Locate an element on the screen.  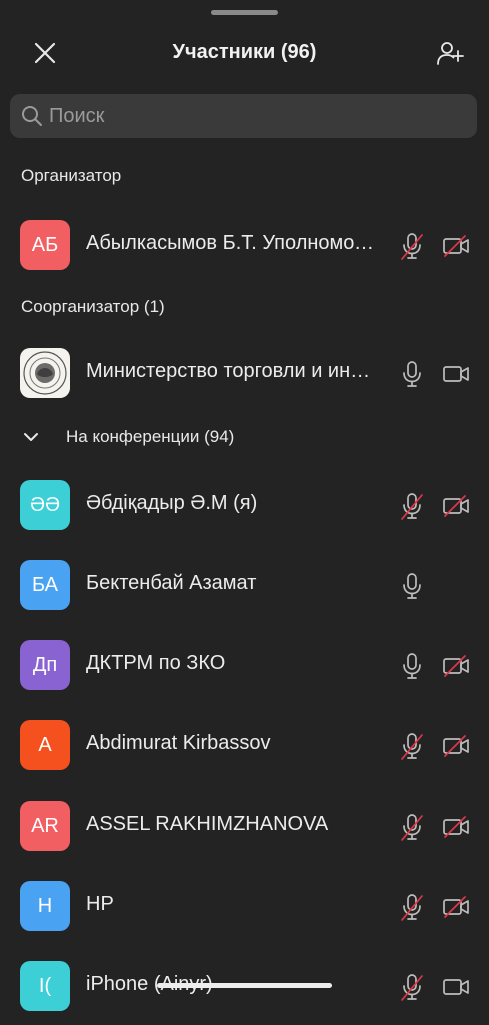
ministry-logo-icon is located at coordinates (45, 373).